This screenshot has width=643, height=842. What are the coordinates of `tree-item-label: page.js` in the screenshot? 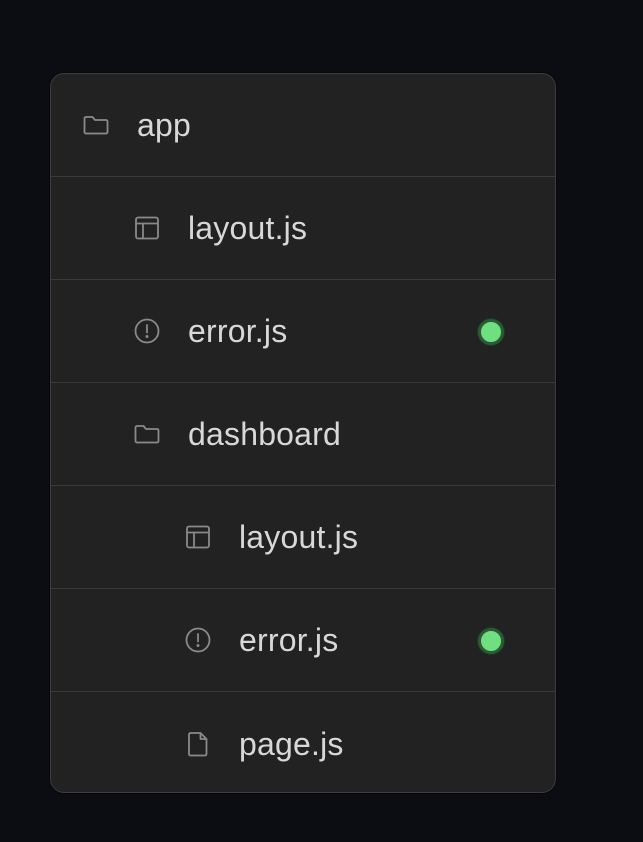 It's located at (291, 743).